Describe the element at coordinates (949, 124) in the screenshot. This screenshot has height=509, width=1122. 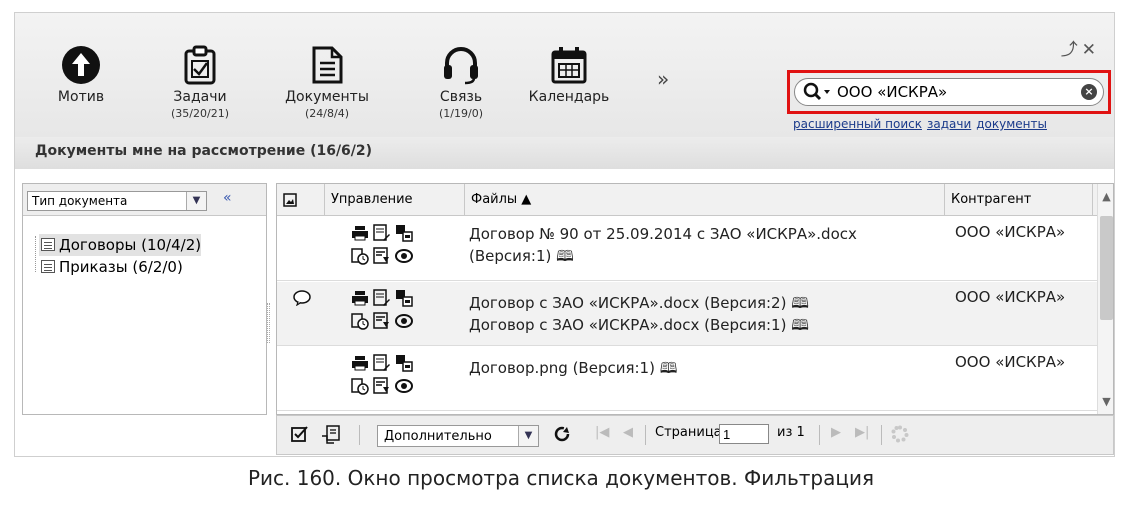
I see `search-tasks-link: задачи` at that location.